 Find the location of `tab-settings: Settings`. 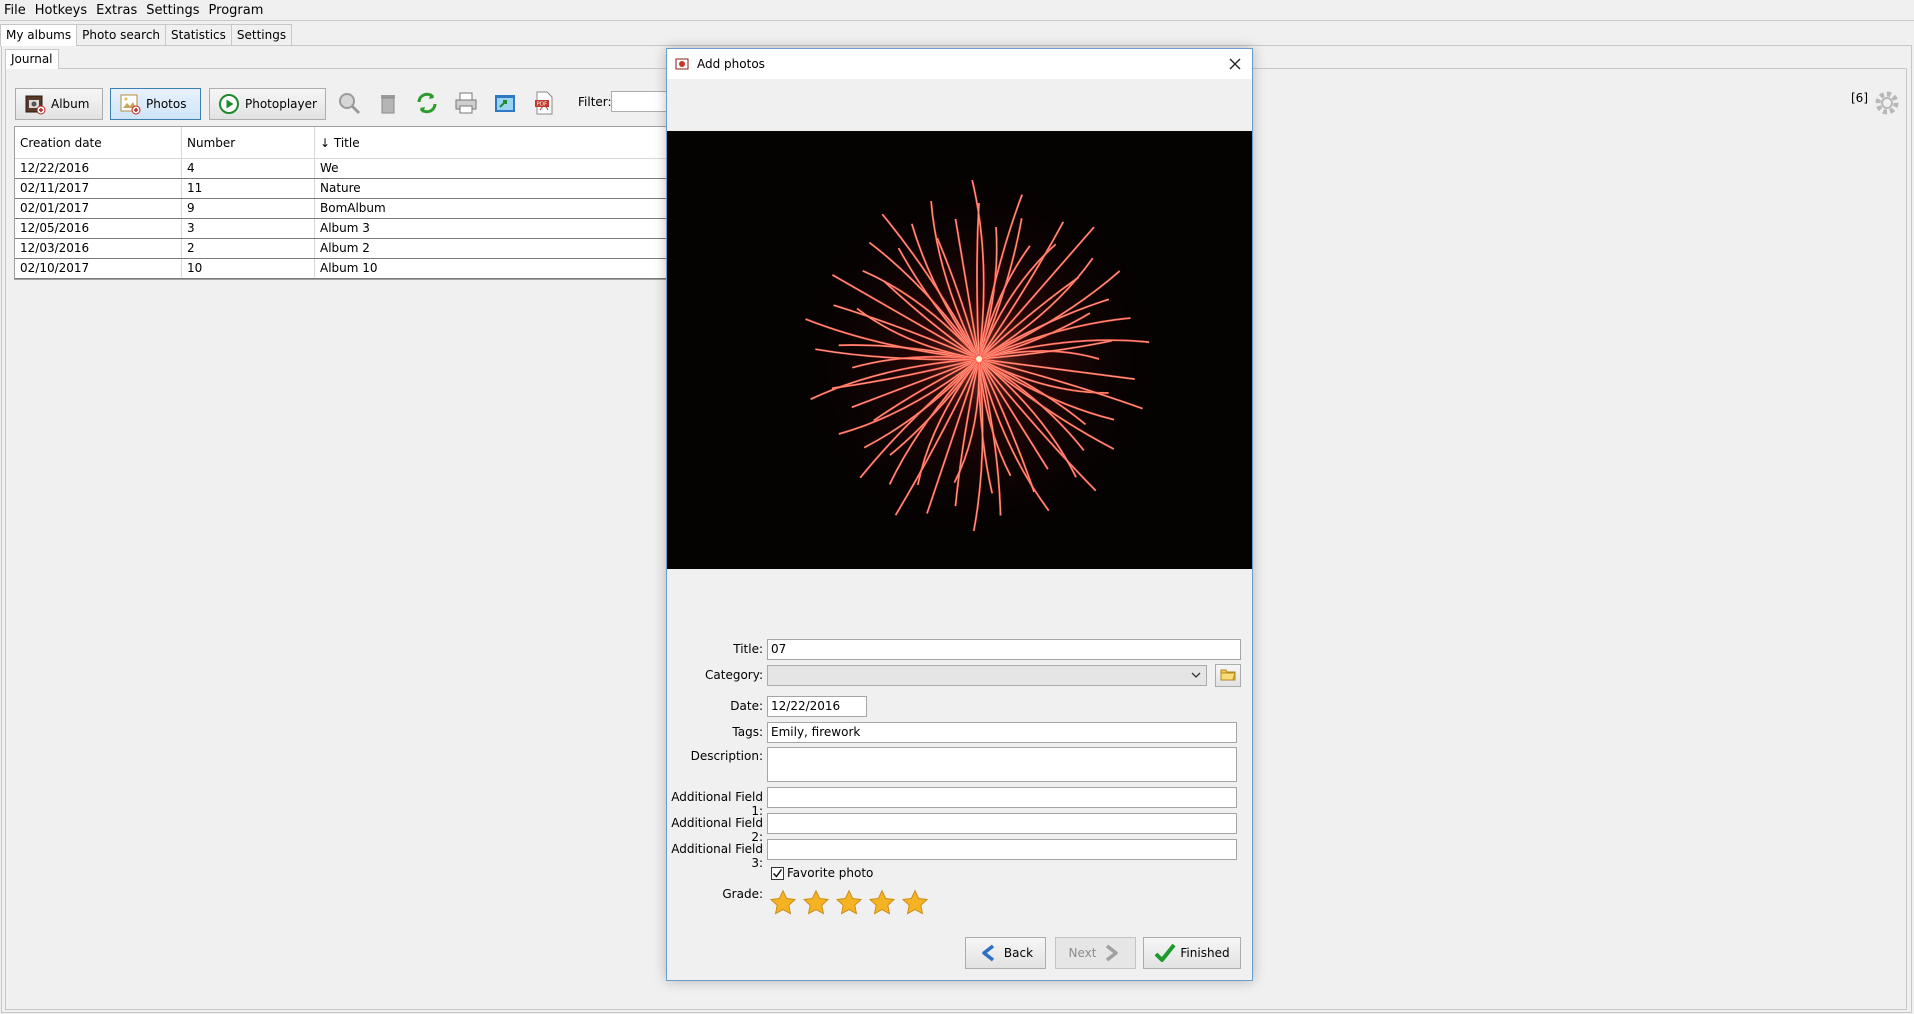

tab-settings: Settings is located at coordinates (261, 34).